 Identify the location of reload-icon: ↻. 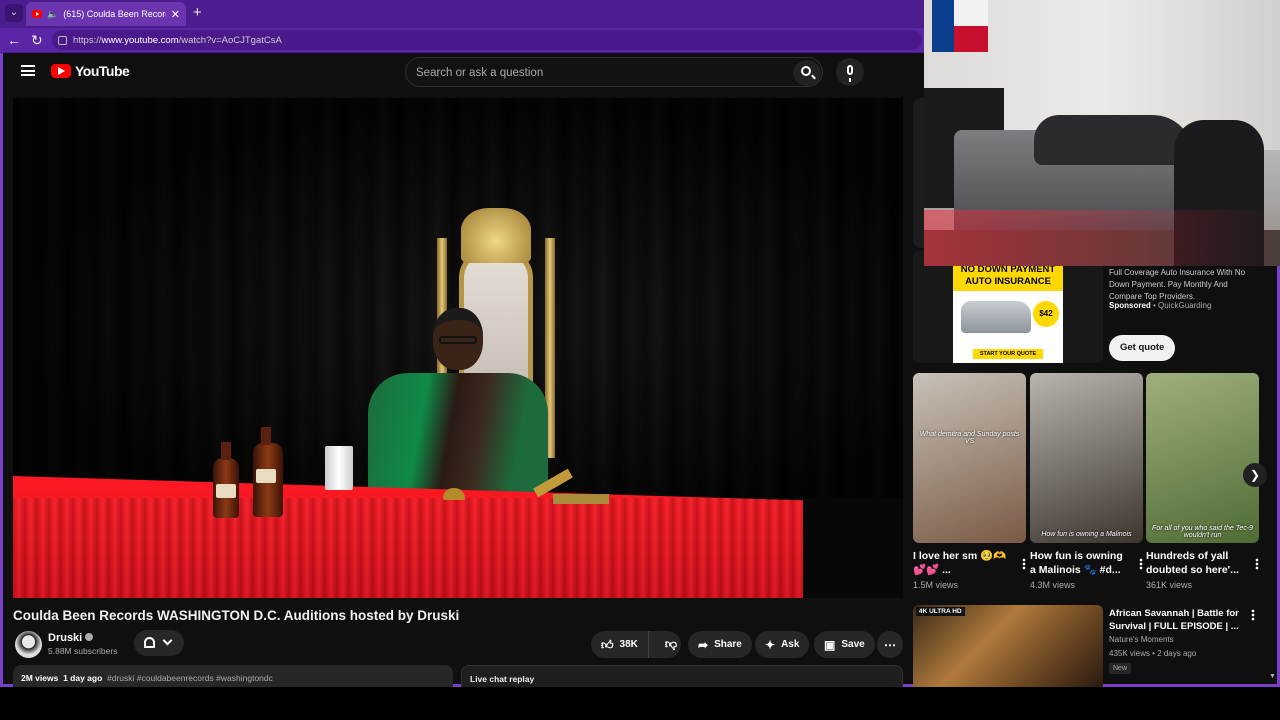
(37, 40).